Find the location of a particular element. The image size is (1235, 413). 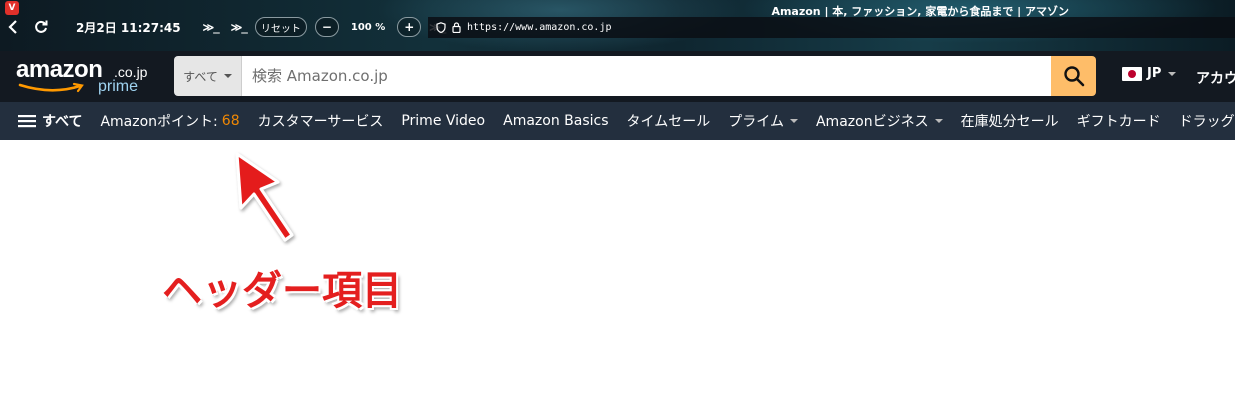

nav-item-points: Amazonポイント: 68 is located at coordinates (169, 121).